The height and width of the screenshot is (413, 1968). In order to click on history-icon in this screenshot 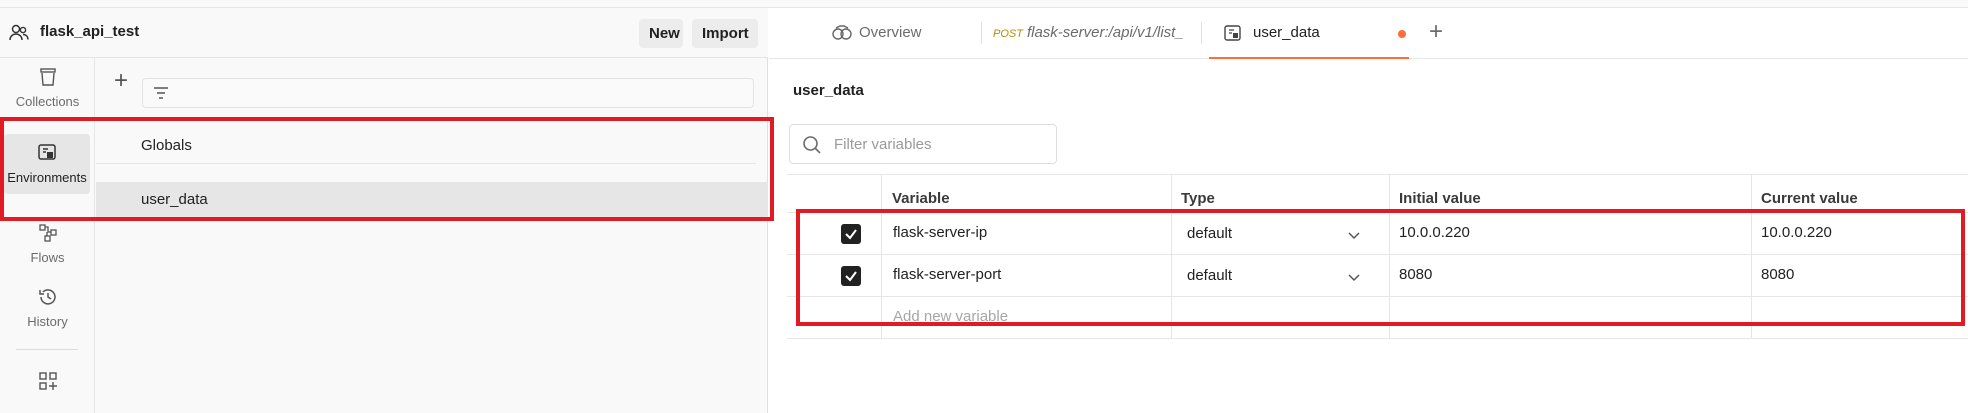, I will do `click(47, 297)`.